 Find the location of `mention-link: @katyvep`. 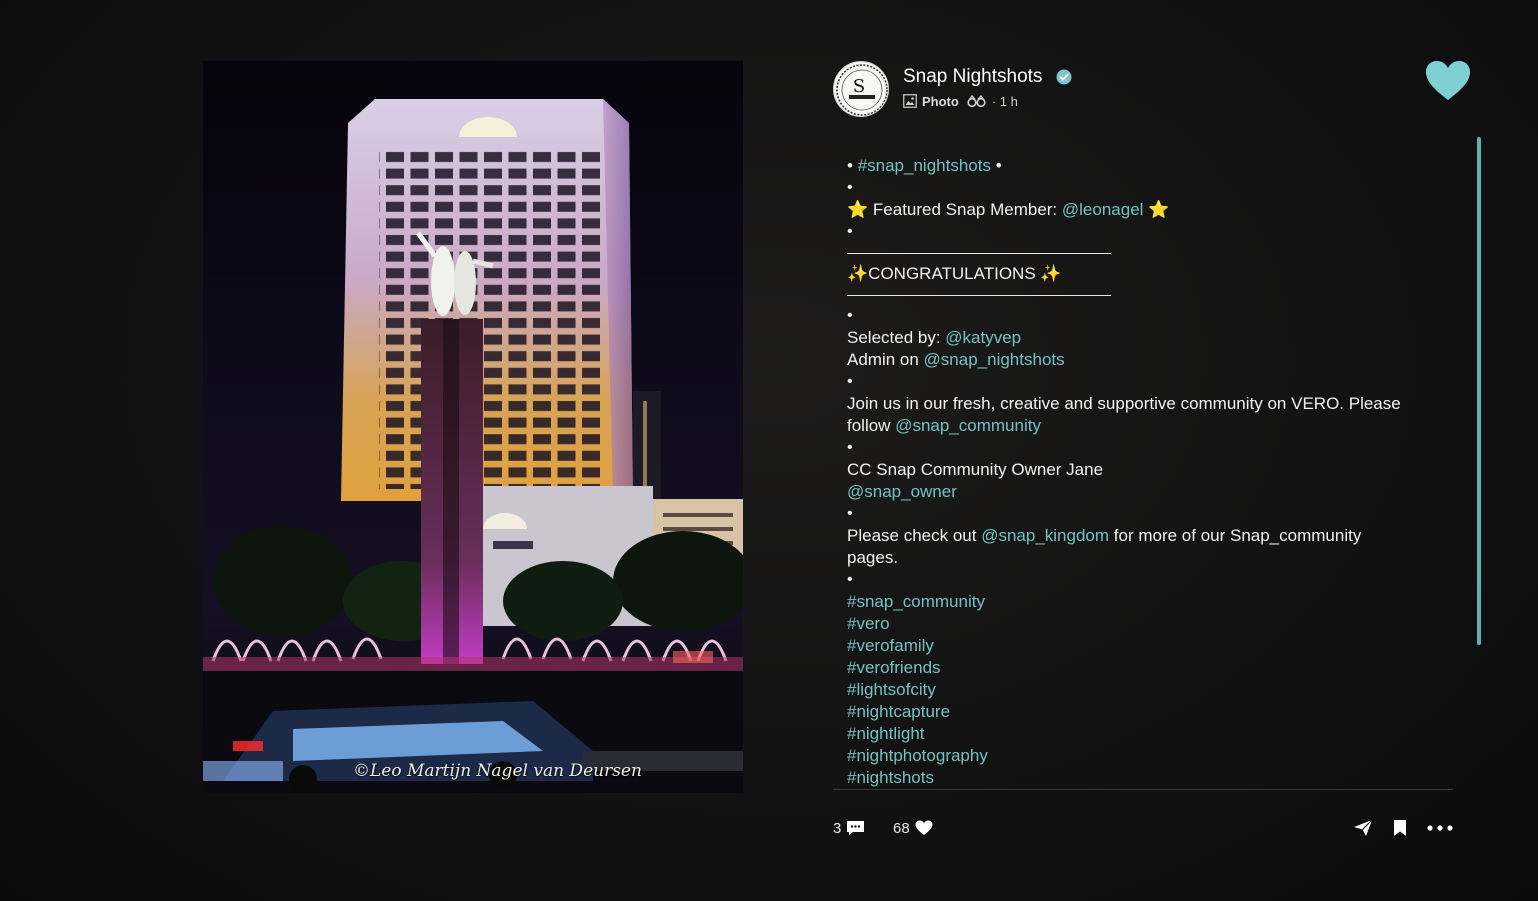

mention-link: @katyvep is located at coordinates (983, 337).